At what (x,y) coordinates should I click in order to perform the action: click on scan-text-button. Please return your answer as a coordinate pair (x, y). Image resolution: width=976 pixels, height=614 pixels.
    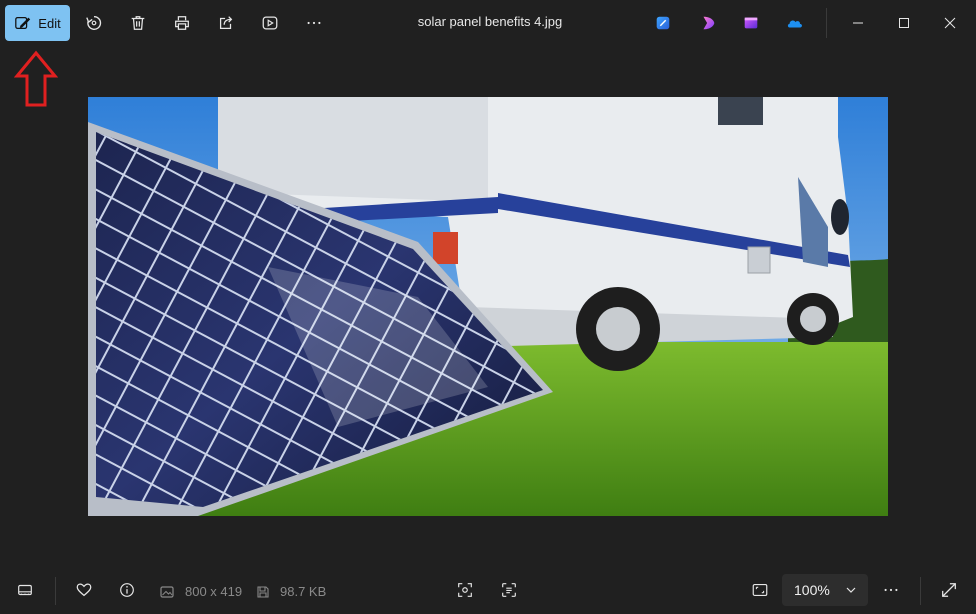
    Looking at the image, I should click on (509, 590).